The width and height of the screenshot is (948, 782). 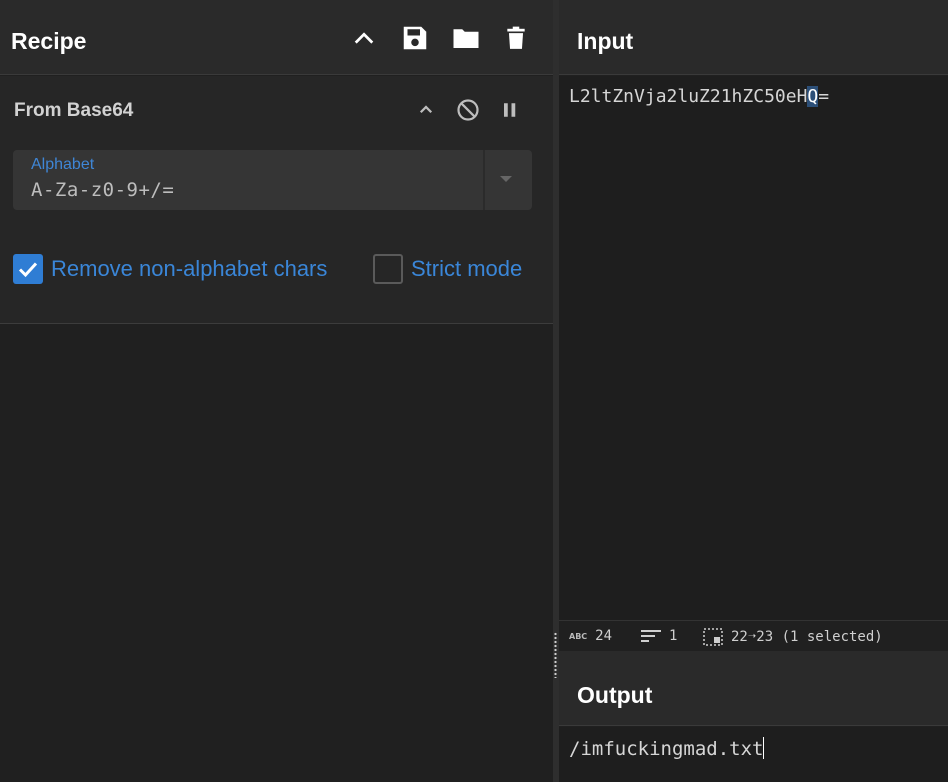 I want to click on input-text-before: L2ltZnVja2luZ21hZC50eH, so click(x=688, y=96).